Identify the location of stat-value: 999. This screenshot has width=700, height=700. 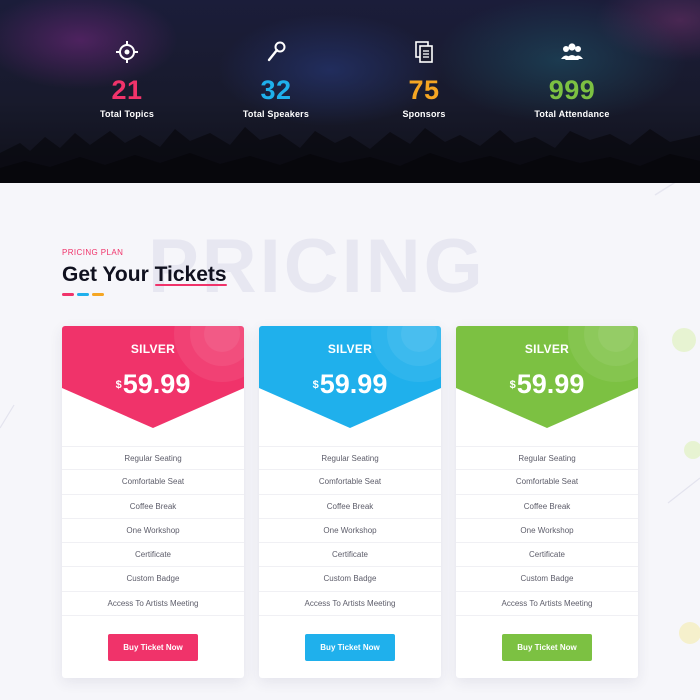
(572, 90).